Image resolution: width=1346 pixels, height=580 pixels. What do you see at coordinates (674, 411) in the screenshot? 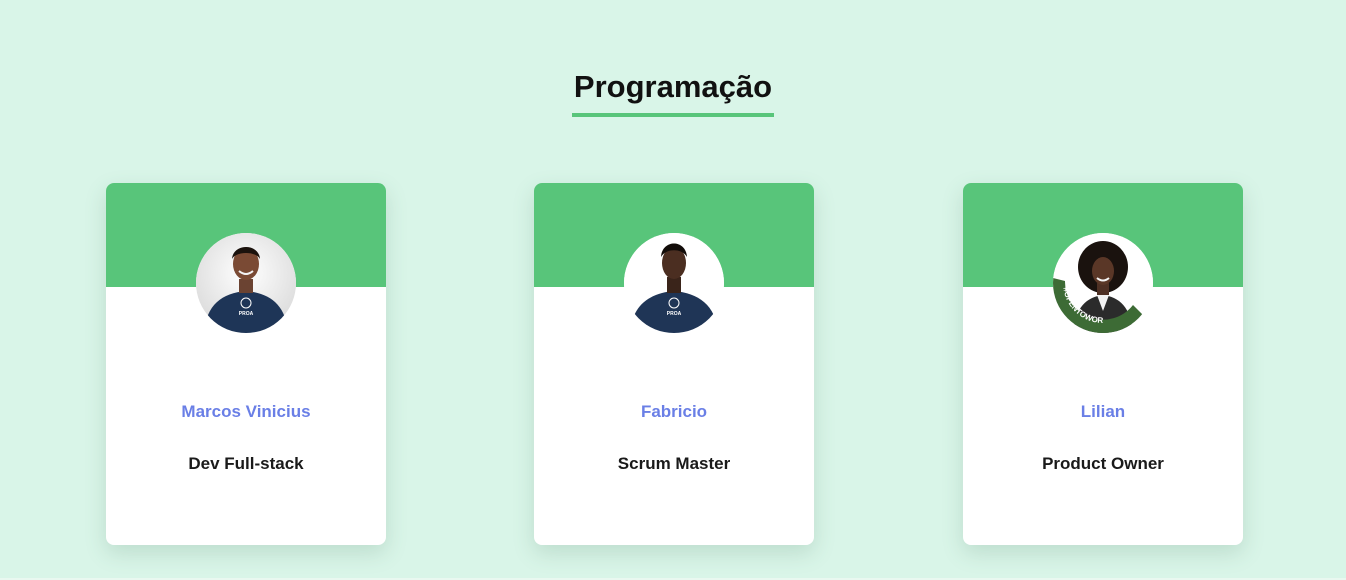
I see `member-name: Fabricio` at bounding box center [674, 411].